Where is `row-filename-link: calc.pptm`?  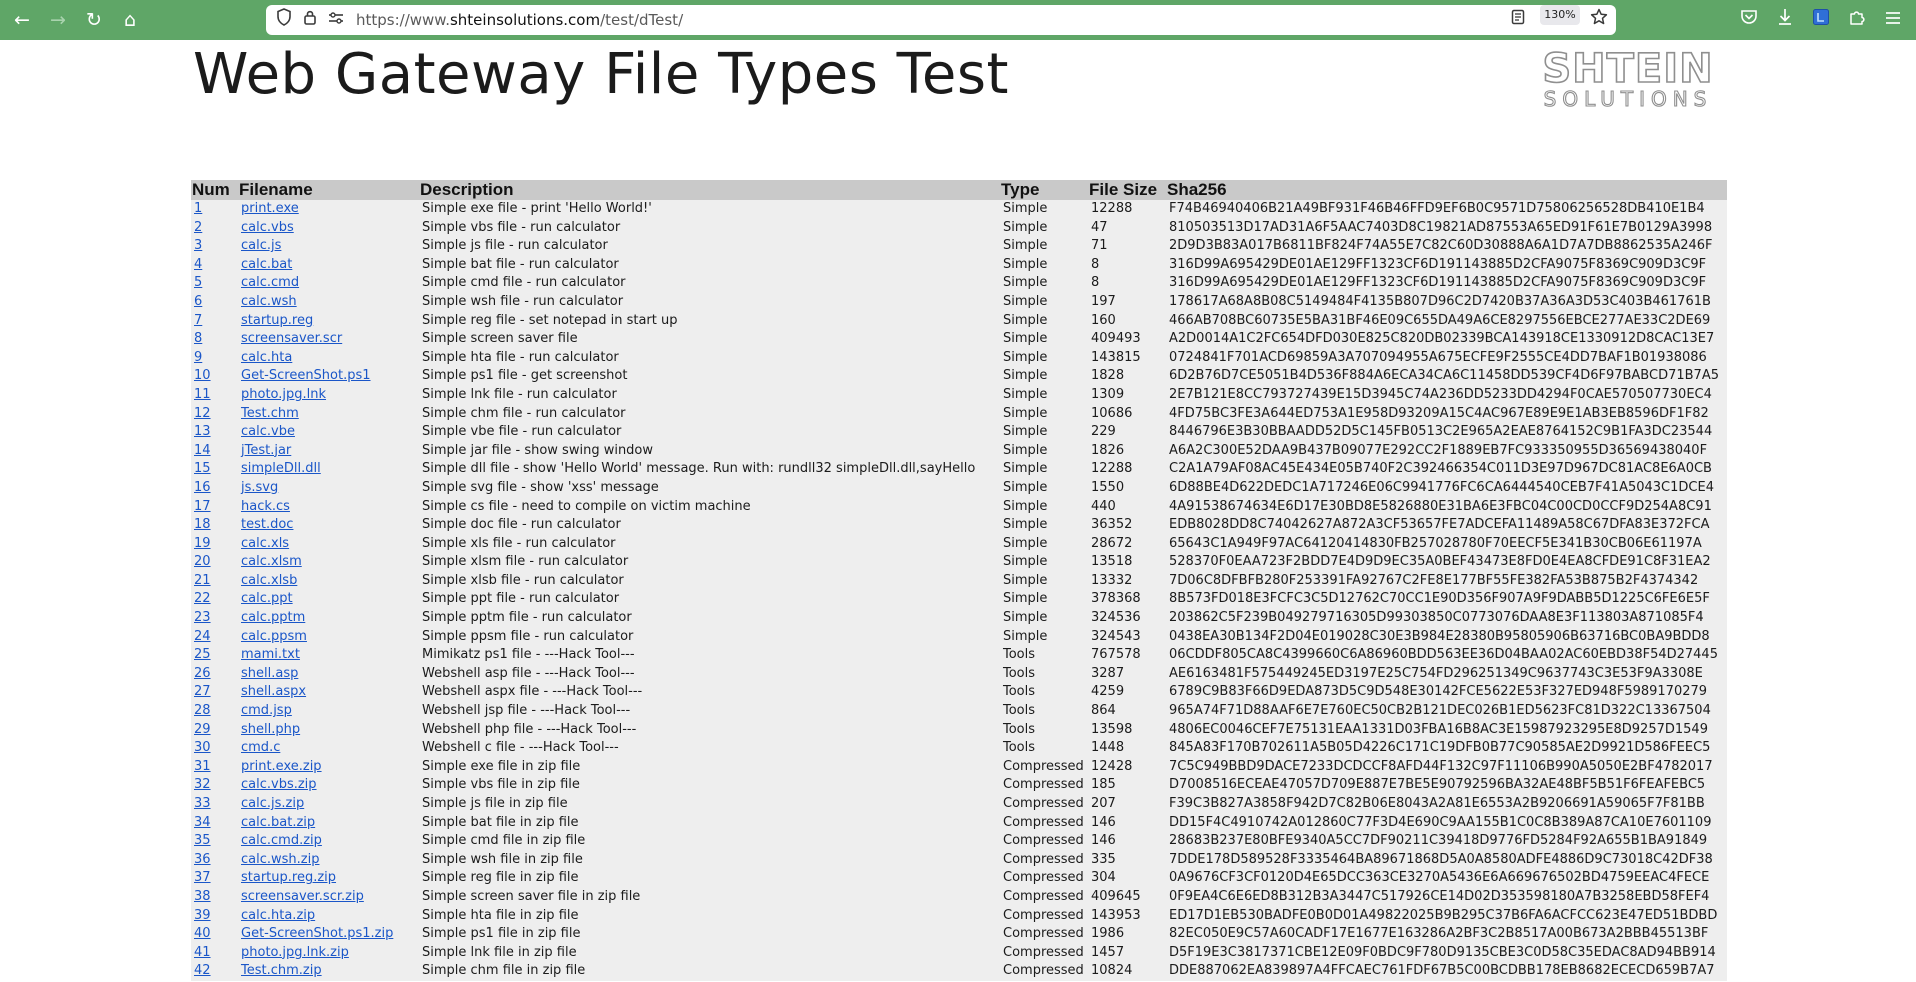 row-filename-link: calc.pptm is located at coordinates (273, 617).